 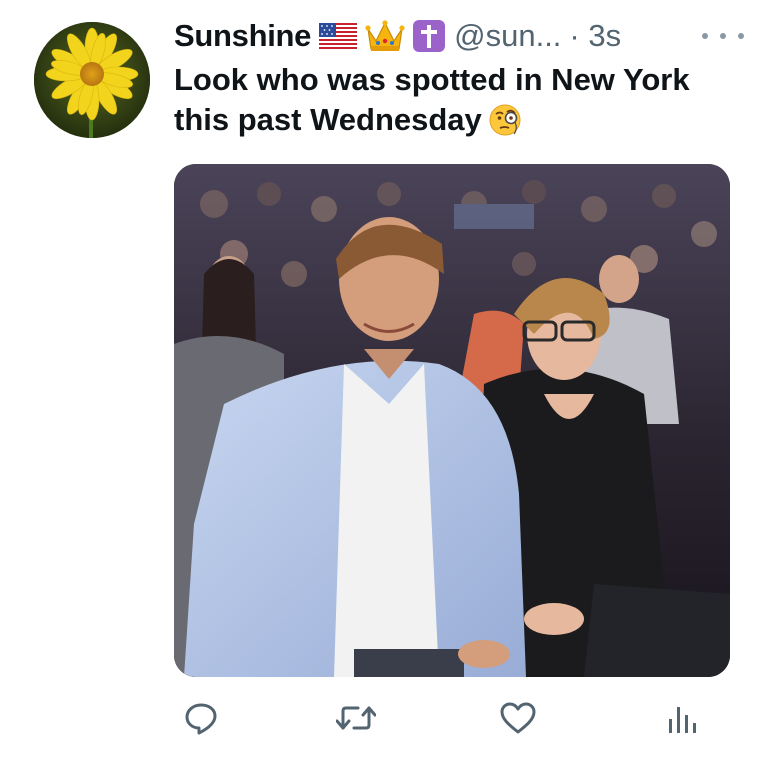 I want to click on face-with-monocle-icon, so click(x=505, y=125).